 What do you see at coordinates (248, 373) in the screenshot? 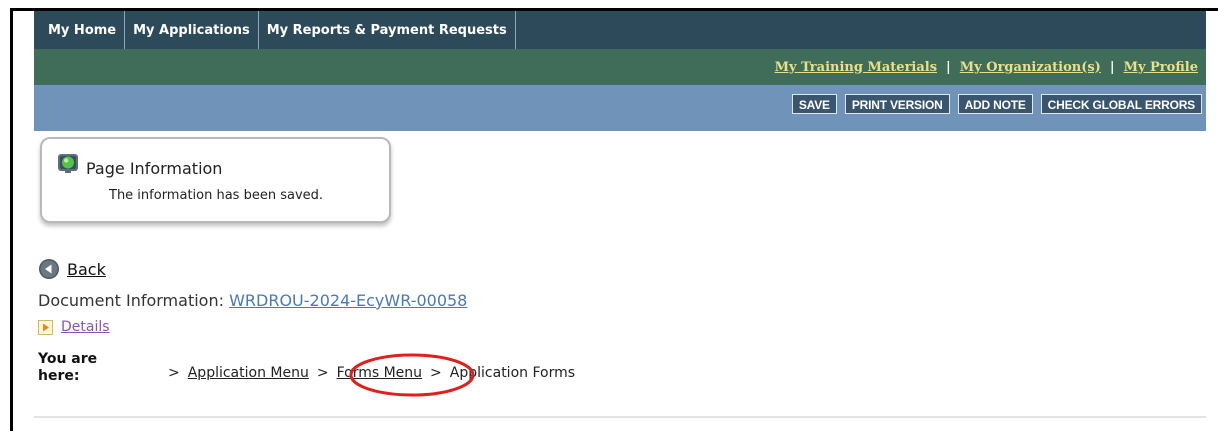
I see `breadcrumb-application-menu: Application Menu` at bounding box center [248, 373].